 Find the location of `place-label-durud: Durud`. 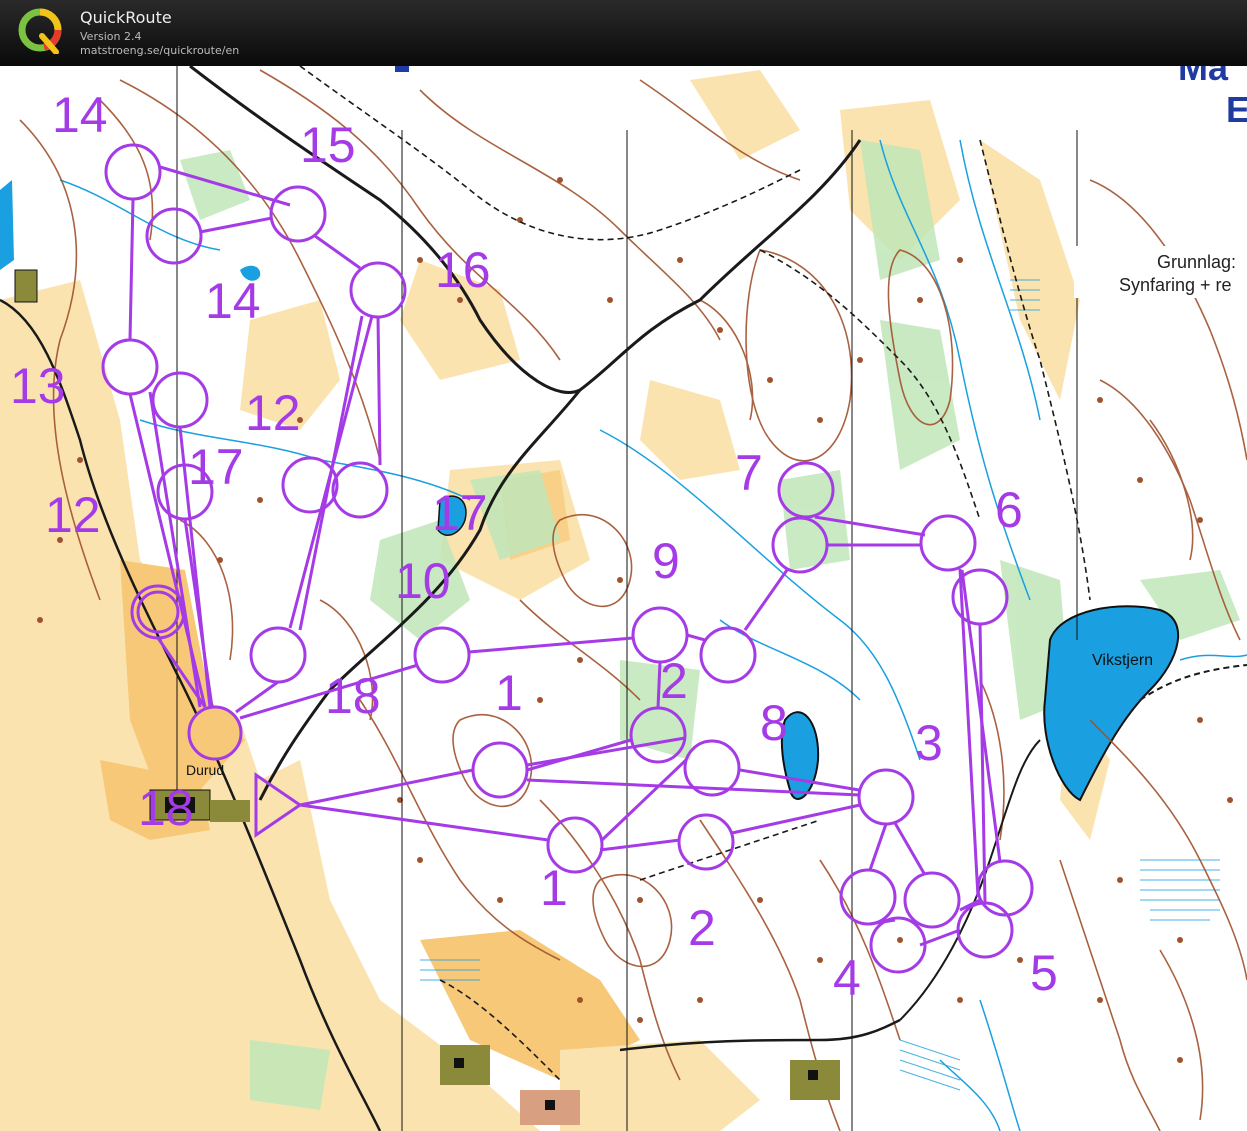

place-label-durud: Durud is located at coordinates (205, 770).